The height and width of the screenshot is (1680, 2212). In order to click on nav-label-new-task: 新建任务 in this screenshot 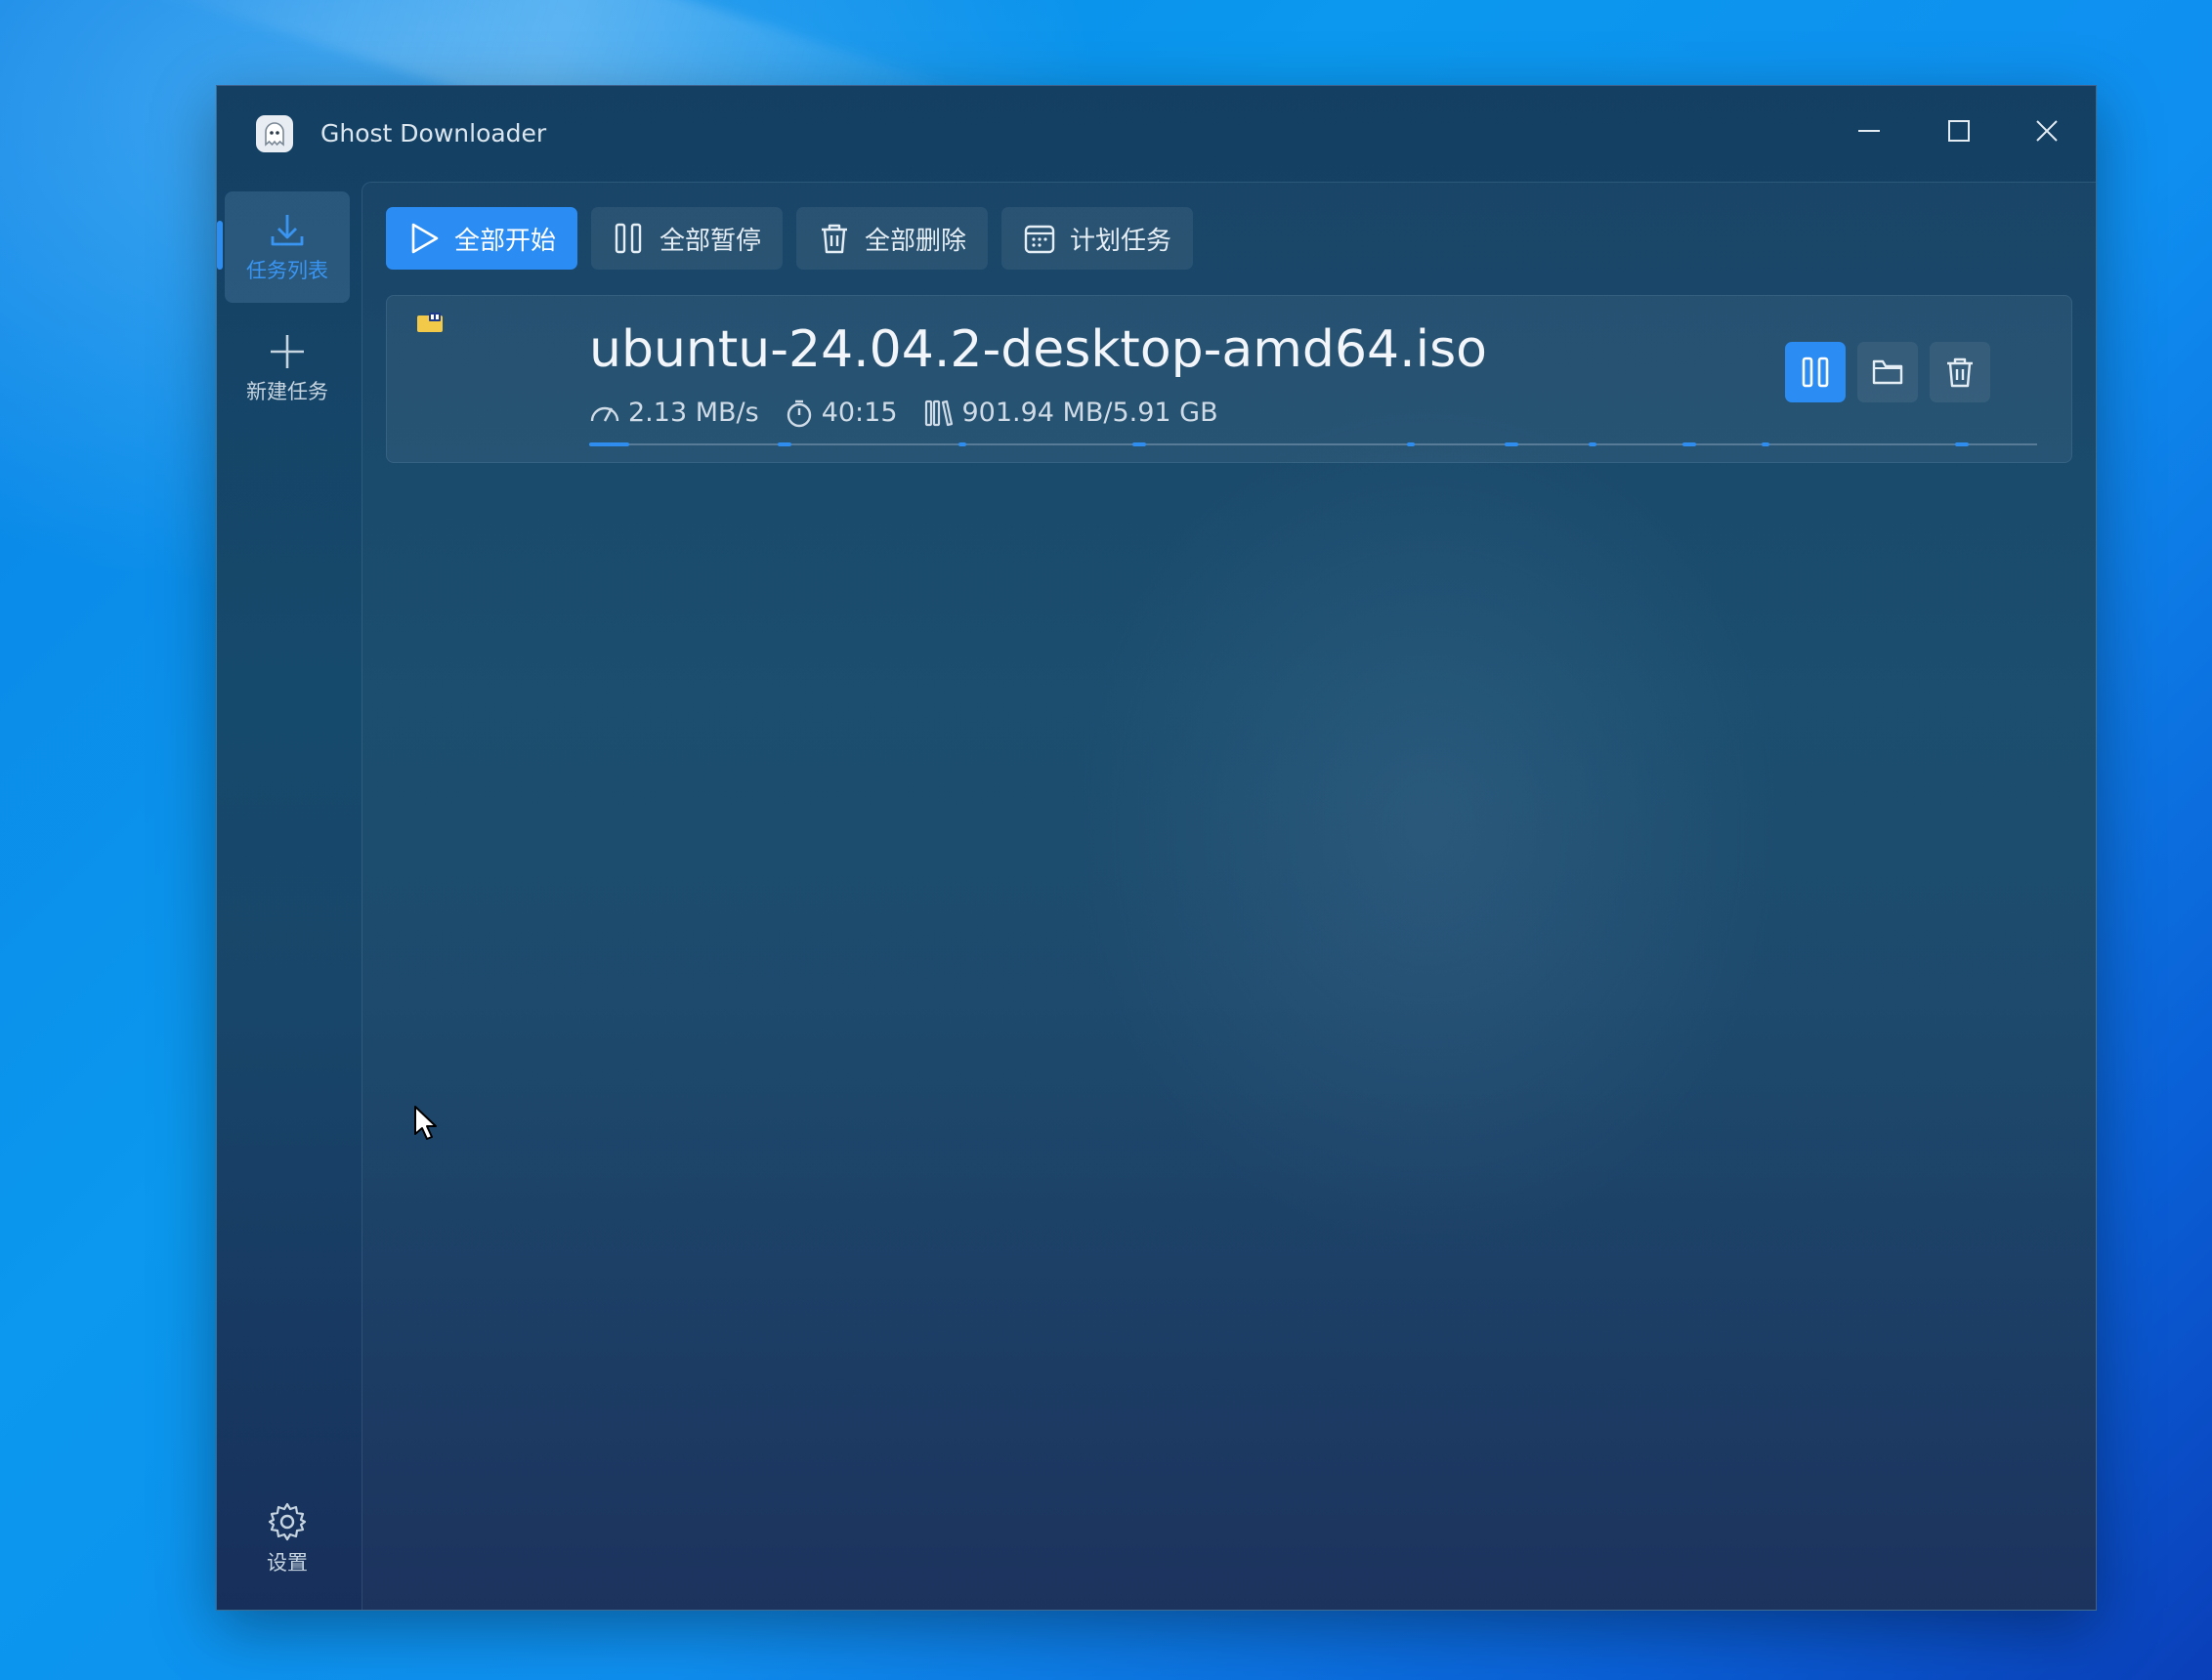, I will do `click(287, 391)`.